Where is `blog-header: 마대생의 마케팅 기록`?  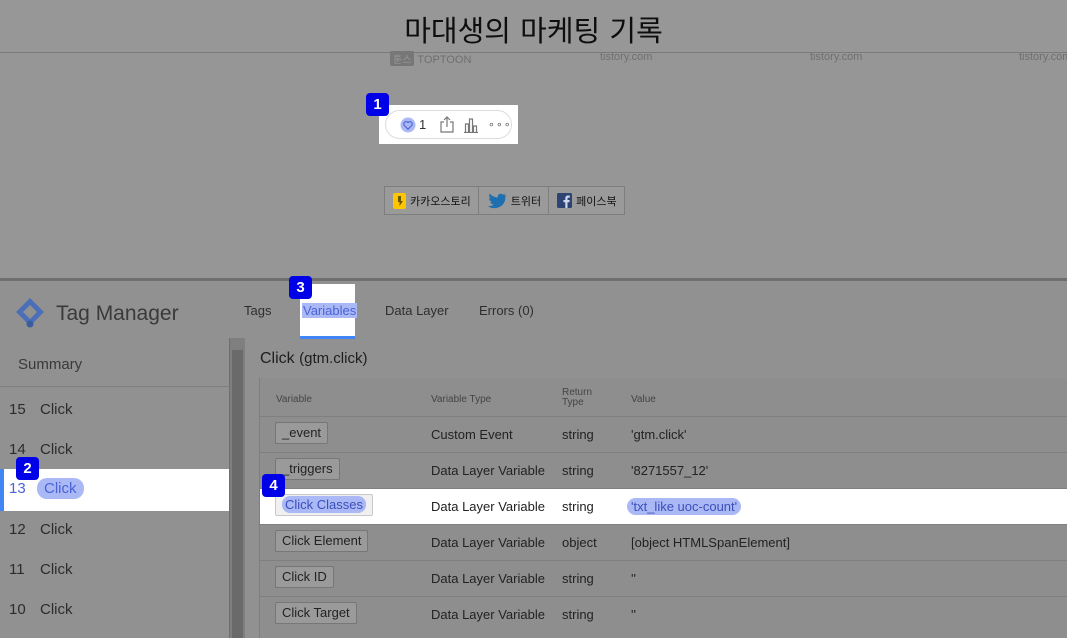 blog-header: 마대생의 마케팅 기록 is located at coordinates (533, 26).